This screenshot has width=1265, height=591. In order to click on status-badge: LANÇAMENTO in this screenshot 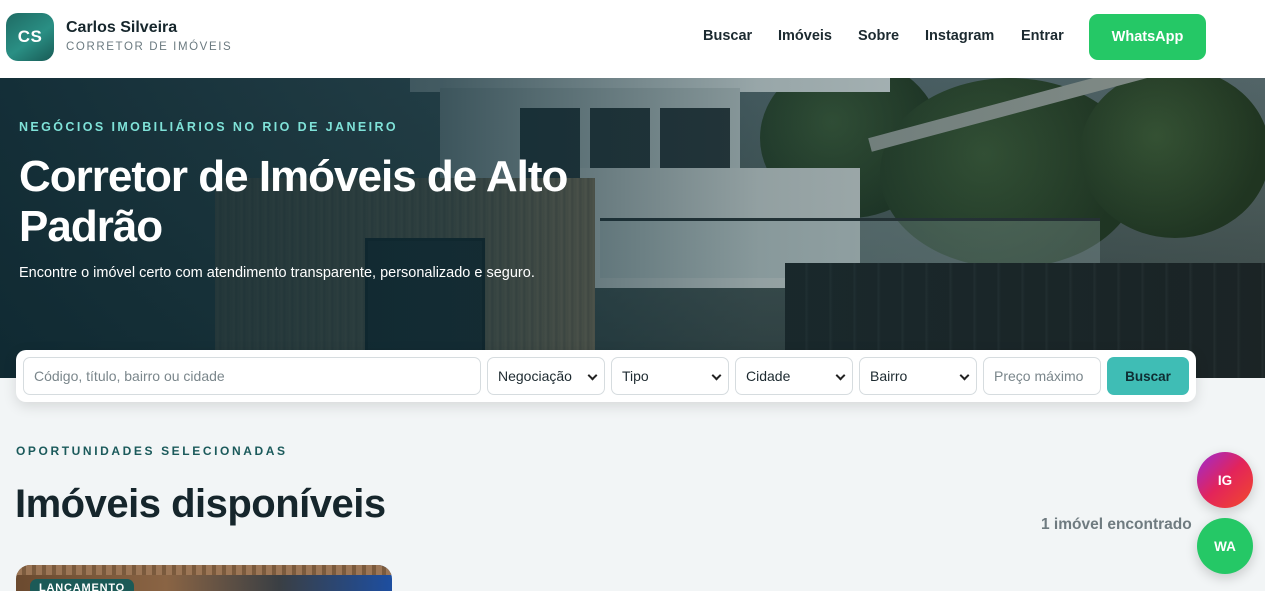, I will do `click(82, 585)`.